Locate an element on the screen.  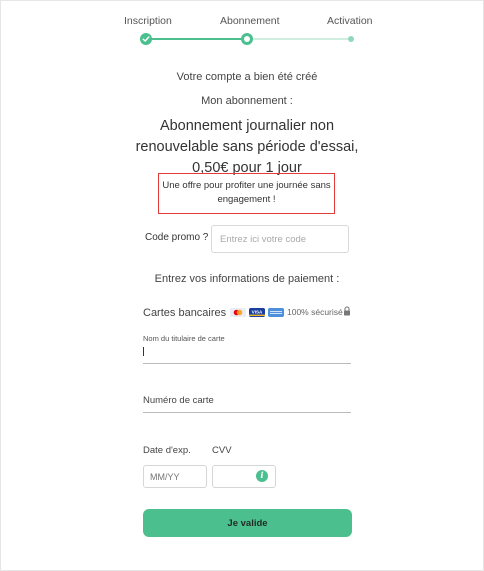
info-icon: i is located at coordinates (262, 476).